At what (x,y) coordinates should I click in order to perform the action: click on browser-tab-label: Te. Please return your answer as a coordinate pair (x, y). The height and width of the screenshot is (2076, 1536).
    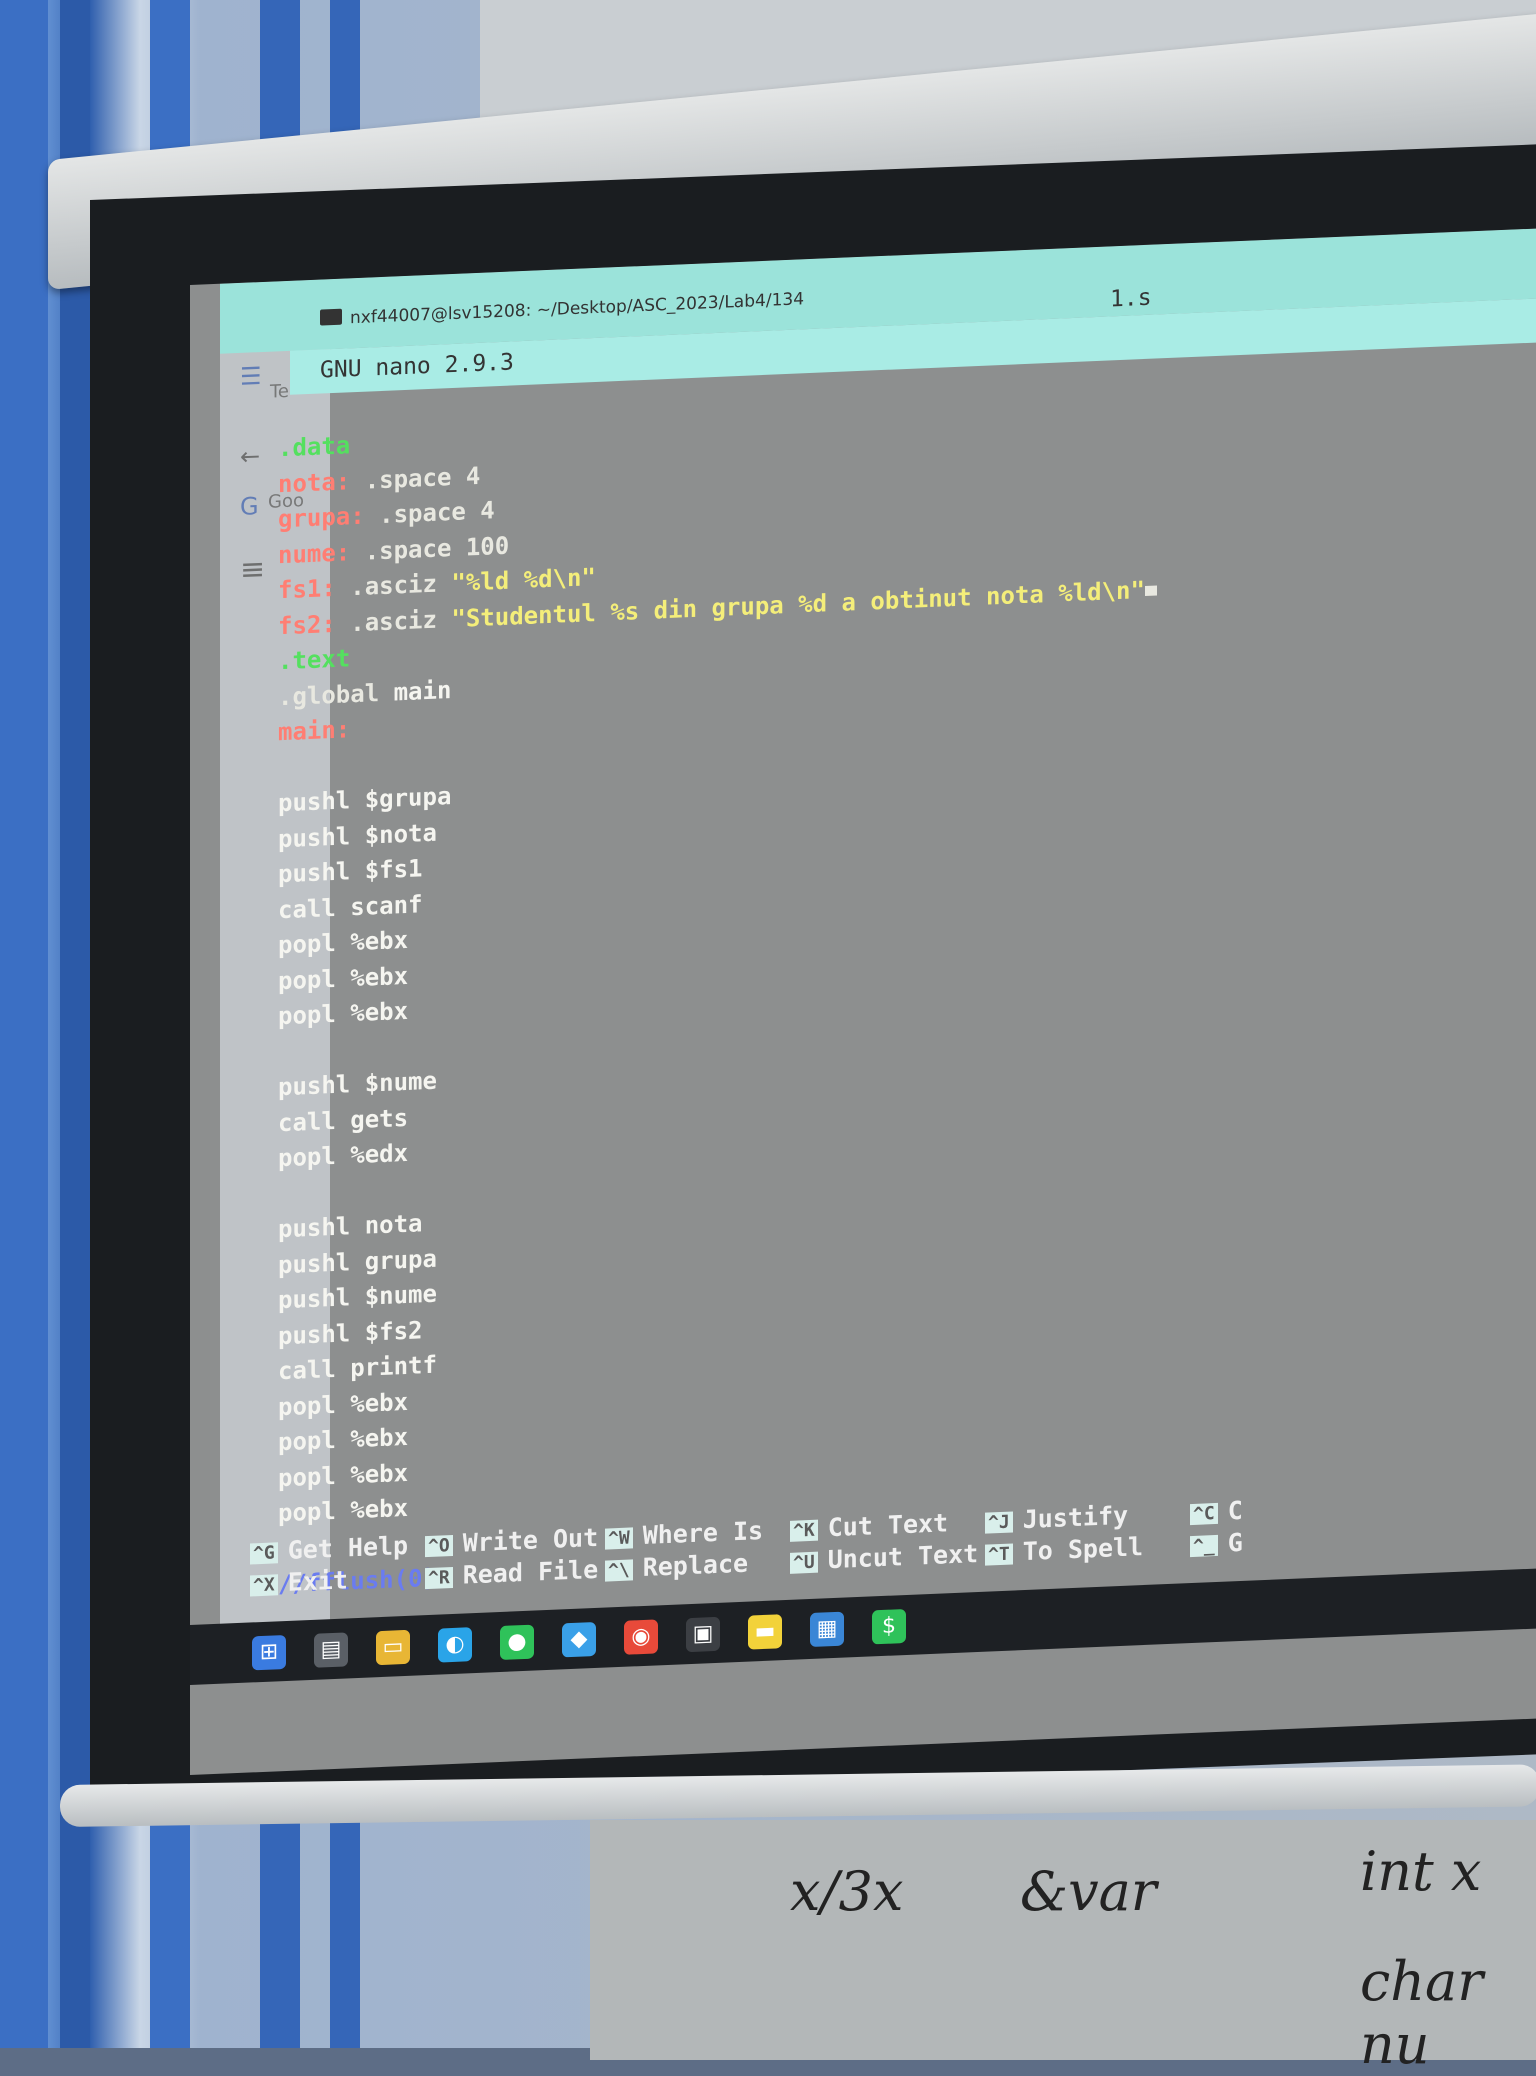
    Looking at the image, I should click on (280, 391).